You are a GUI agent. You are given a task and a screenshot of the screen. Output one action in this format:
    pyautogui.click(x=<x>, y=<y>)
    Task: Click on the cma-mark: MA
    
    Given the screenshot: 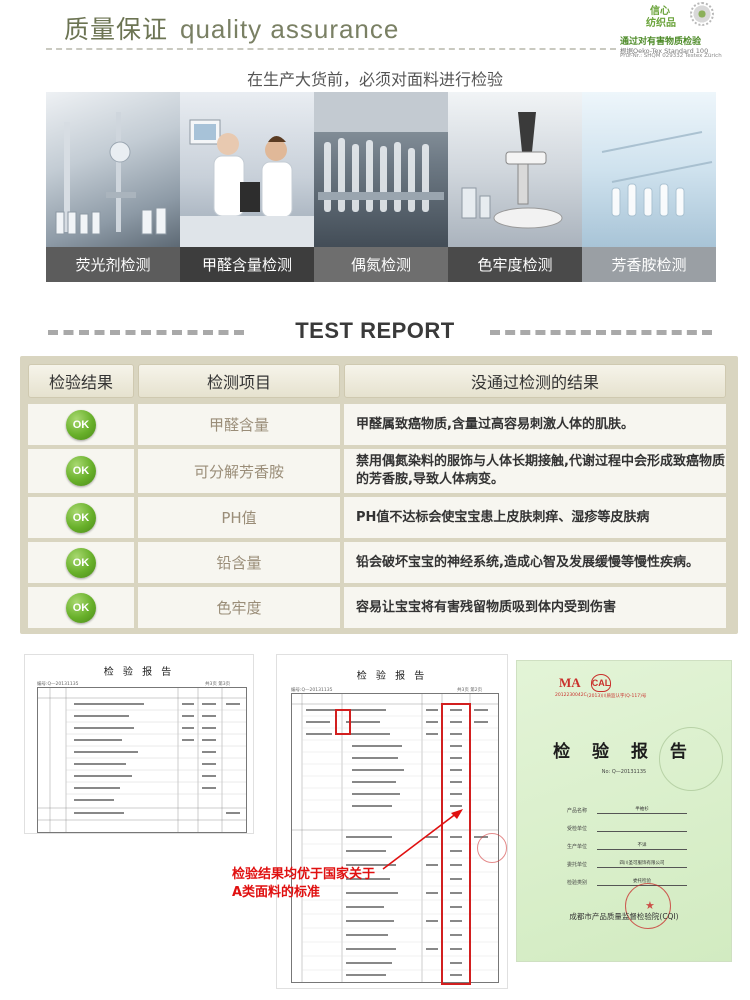 What is the action you would take?
    pyautogui.click(x=570, y=682)
    